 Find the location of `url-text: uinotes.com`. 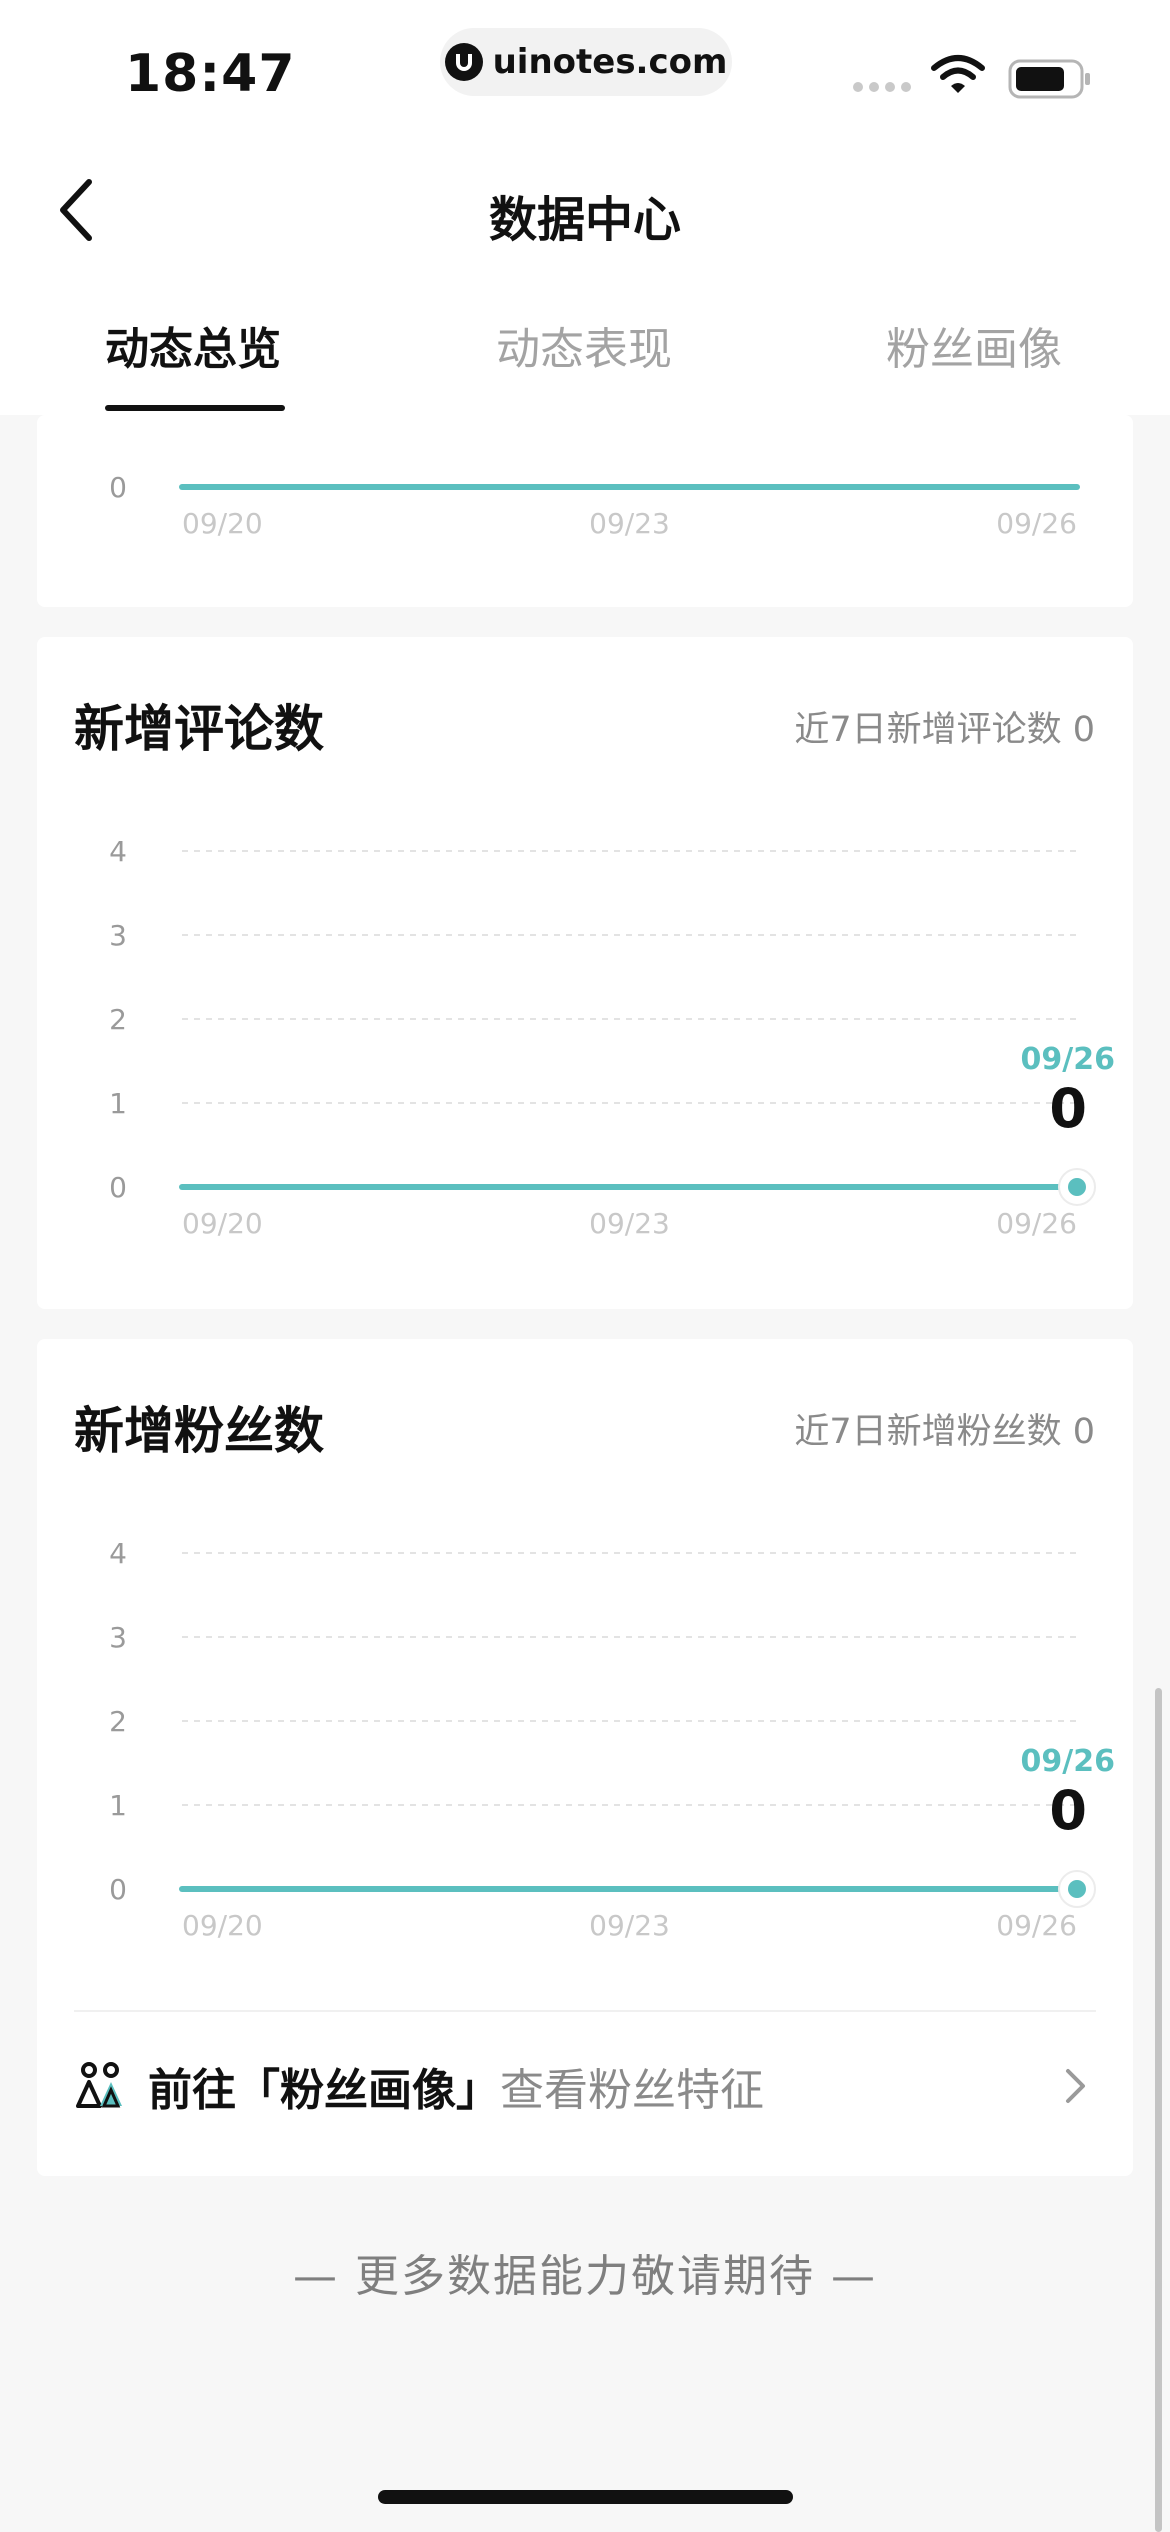

url-text: uinotes.com is located at coordinates (610, 62).